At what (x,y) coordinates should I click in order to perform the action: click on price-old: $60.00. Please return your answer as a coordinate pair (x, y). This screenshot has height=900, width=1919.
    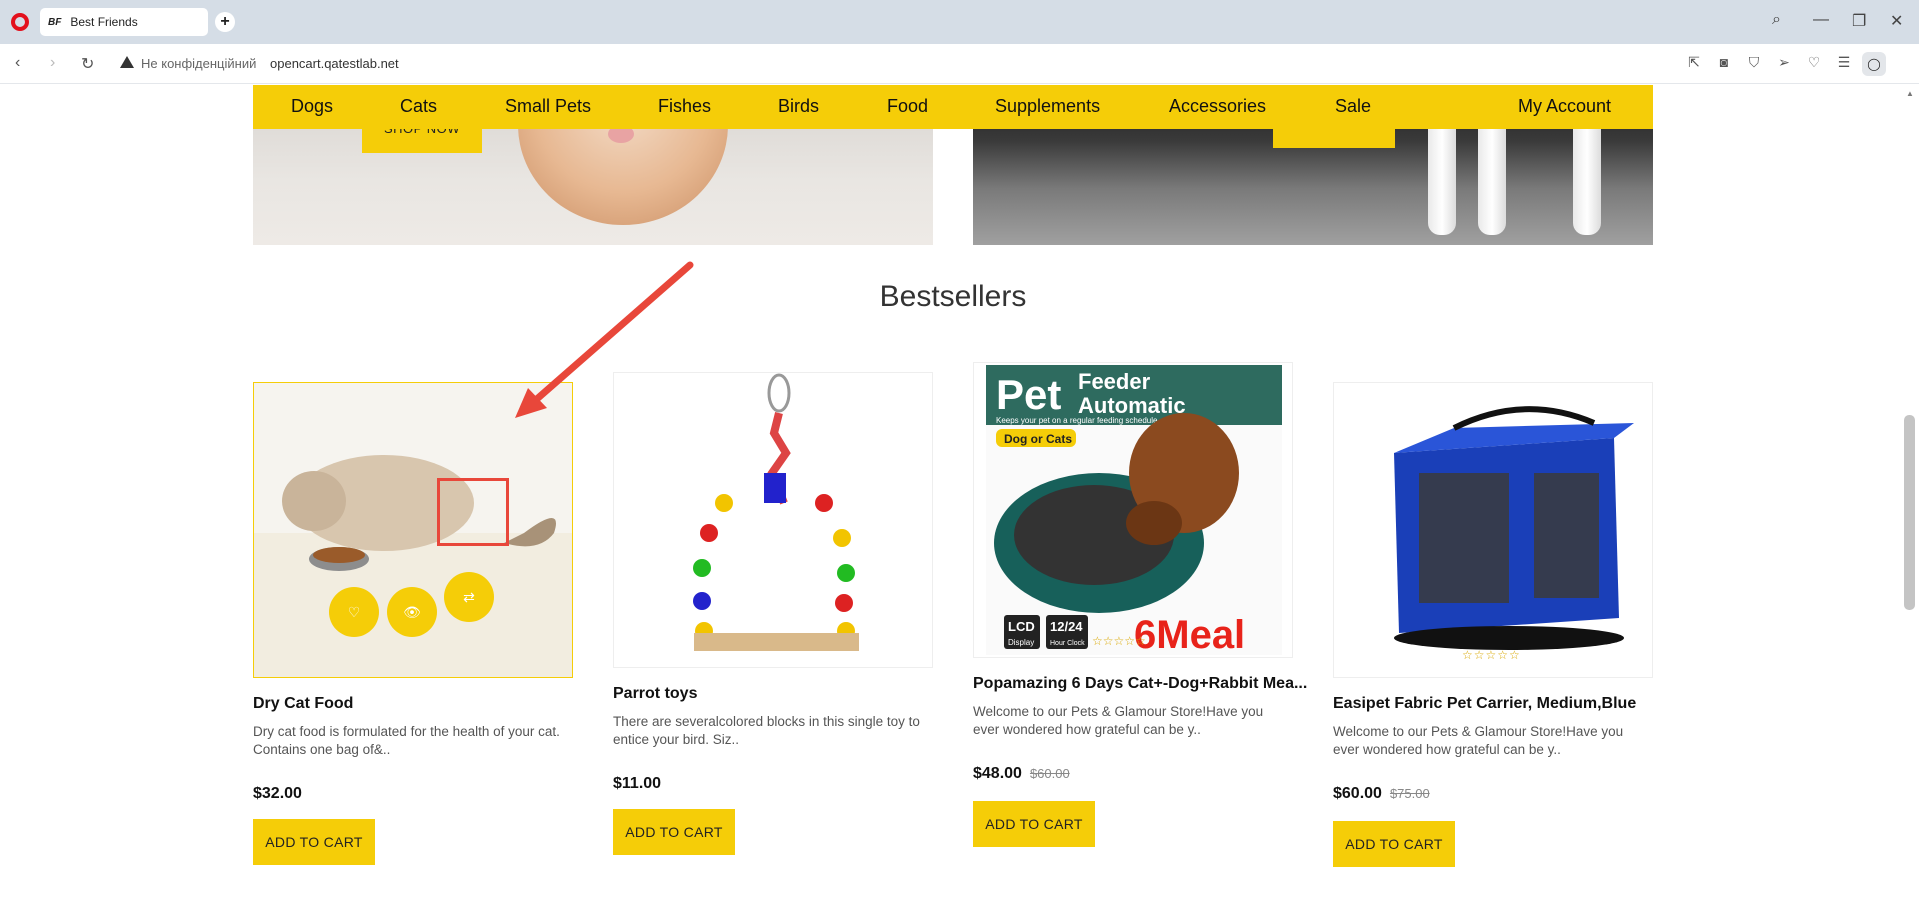
    Looking at the image, I should click on (1049, 773).